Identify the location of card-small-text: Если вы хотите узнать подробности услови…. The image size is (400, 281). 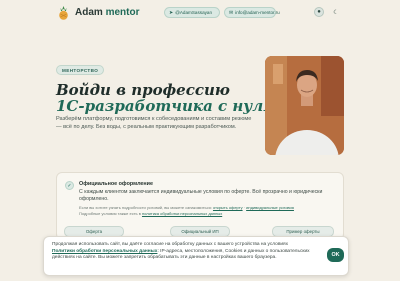
(186, 210).